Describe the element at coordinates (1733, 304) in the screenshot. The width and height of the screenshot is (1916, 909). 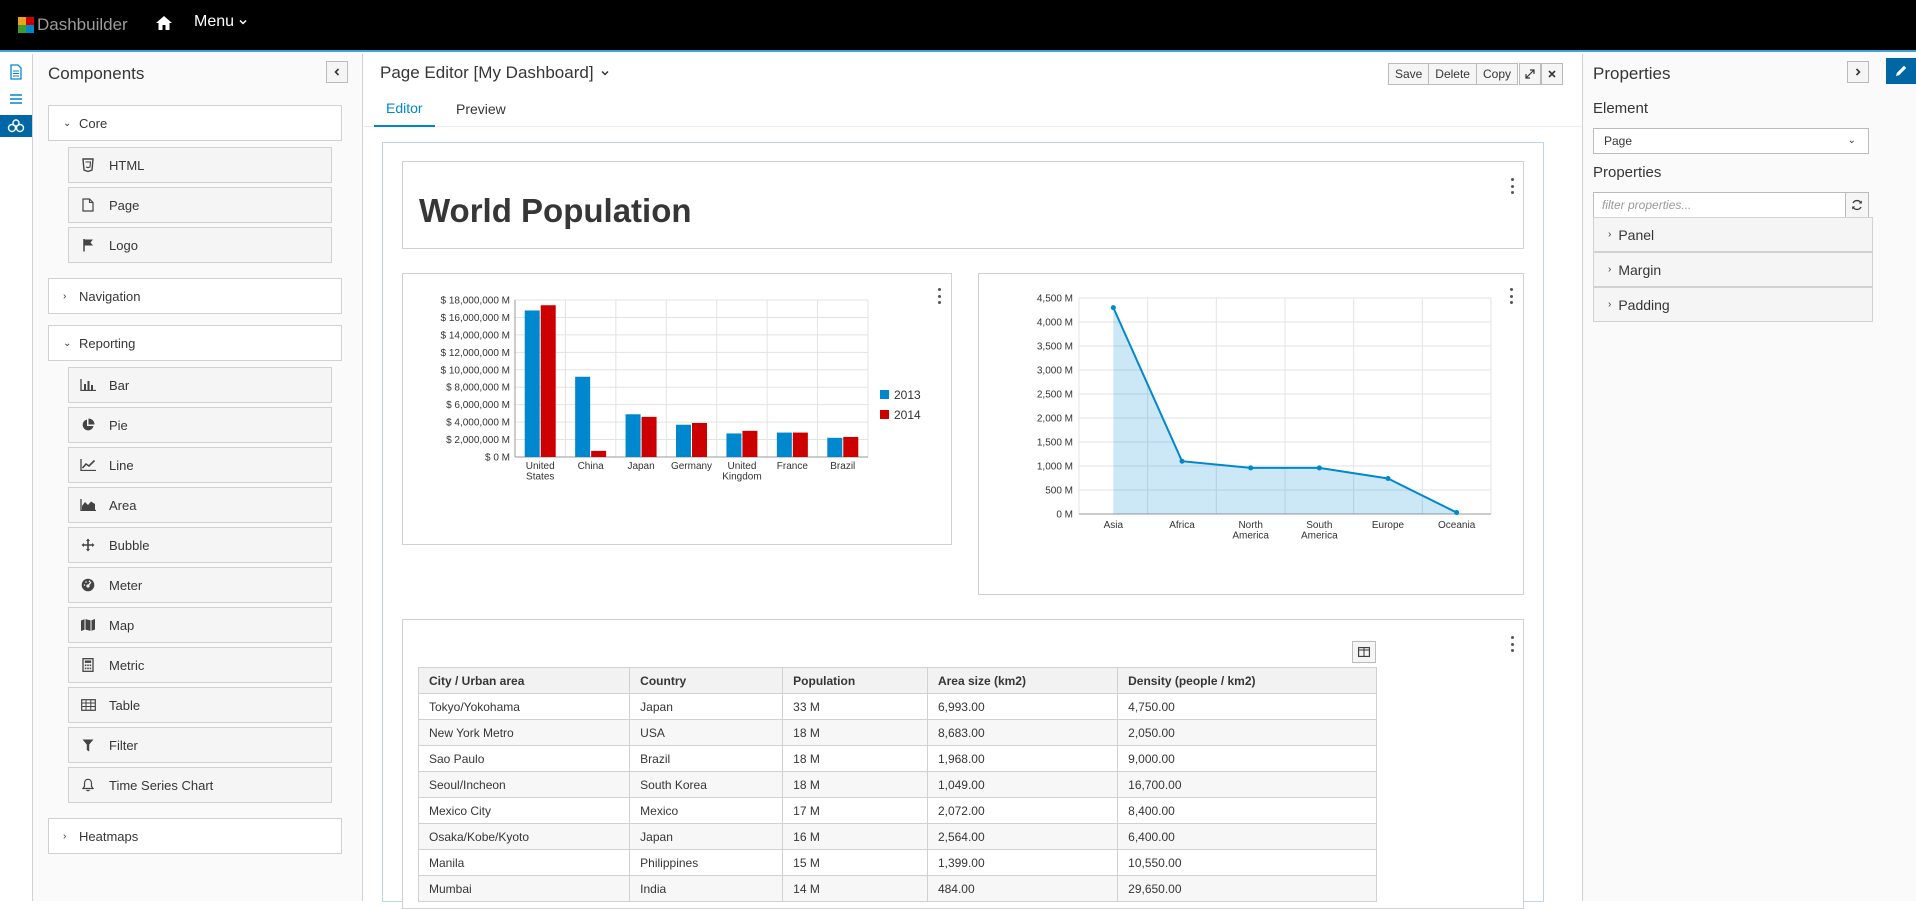
I see `property-group-padding: › Padding` at that location.